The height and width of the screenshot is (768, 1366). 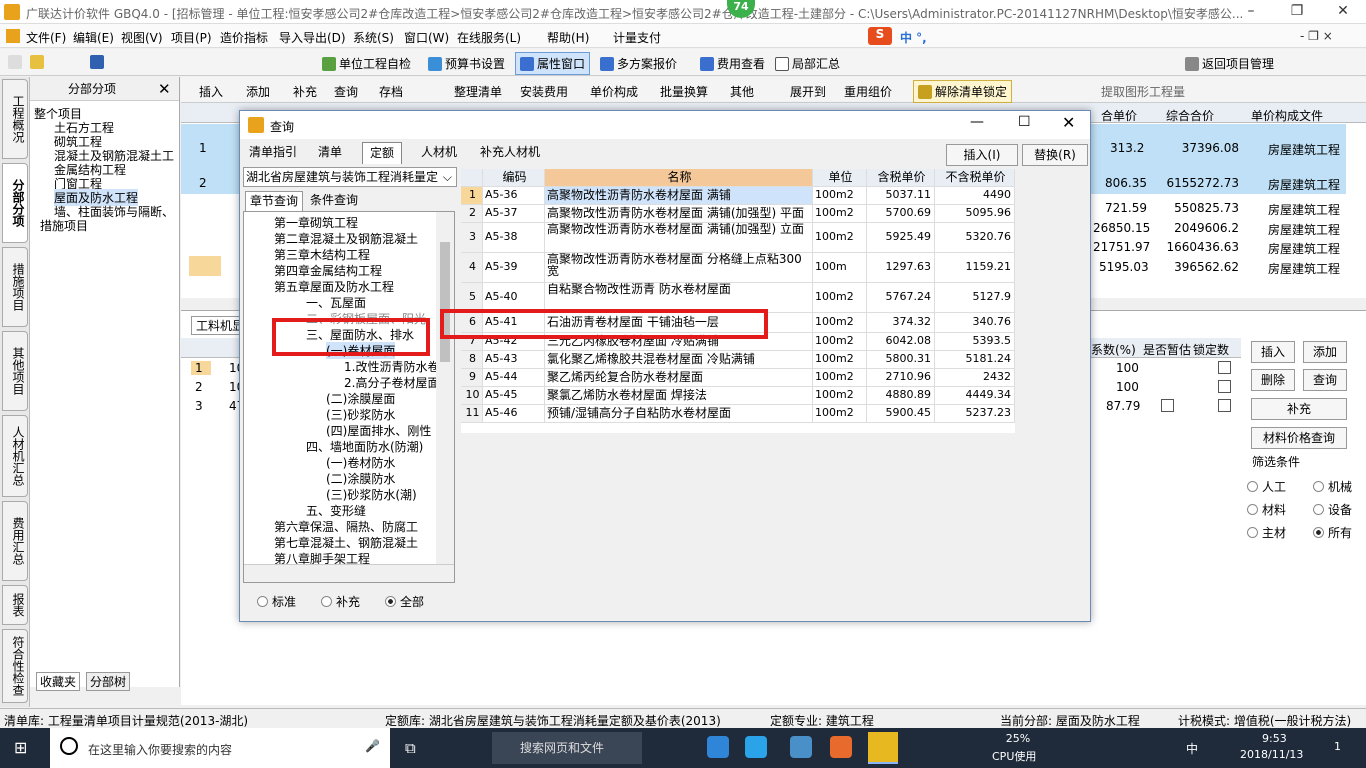 I want to click on tab-list-guide: 清单指引, so click(x=273, y=153).